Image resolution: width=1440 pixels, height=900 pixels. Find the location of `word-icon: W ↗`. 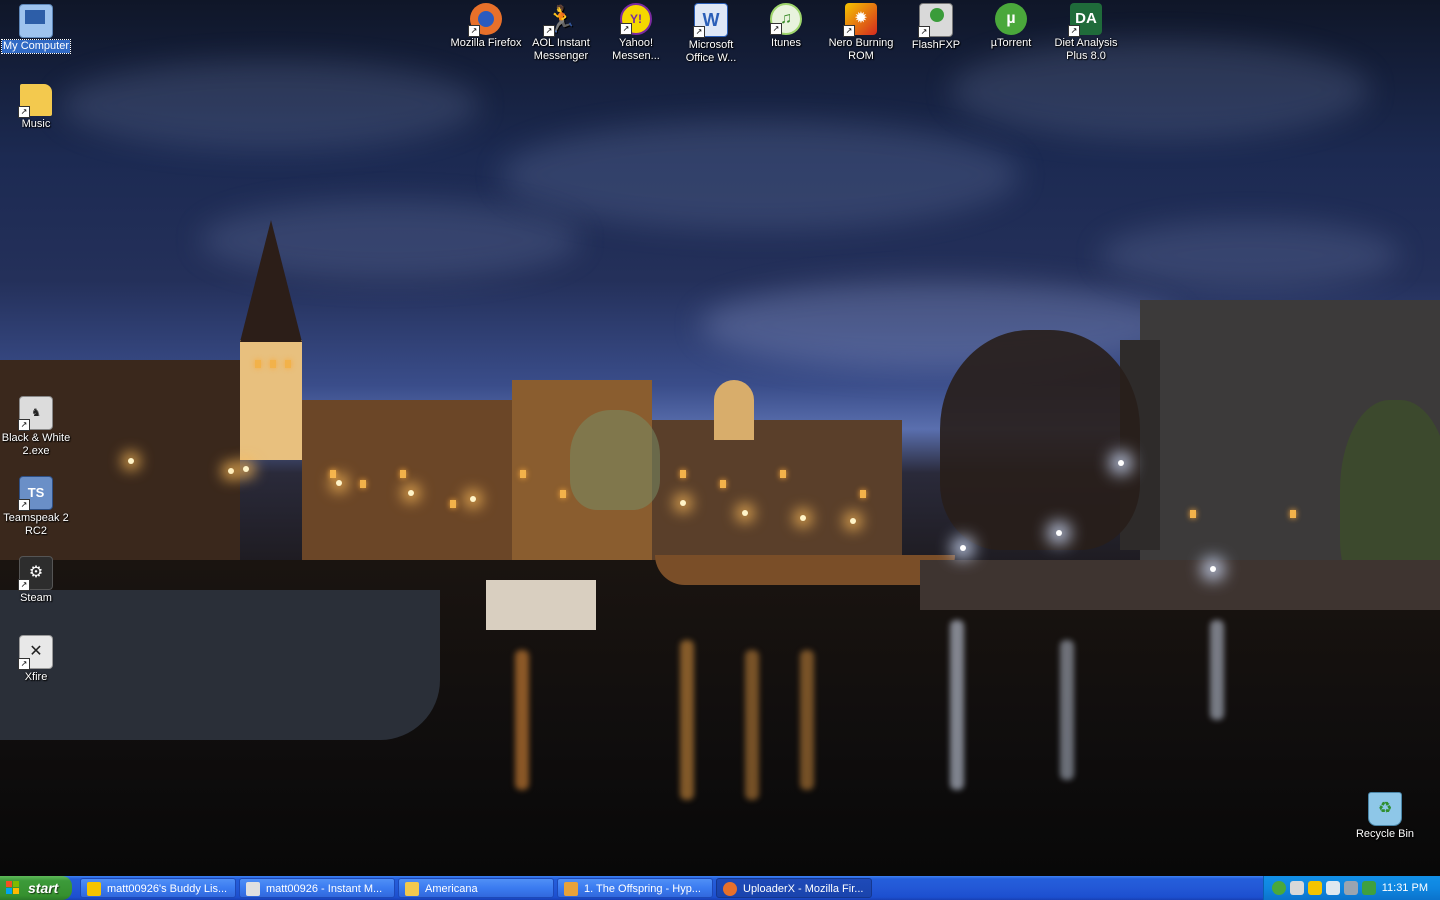

word-icon: W ↗ is located at coordinates (710, 20).